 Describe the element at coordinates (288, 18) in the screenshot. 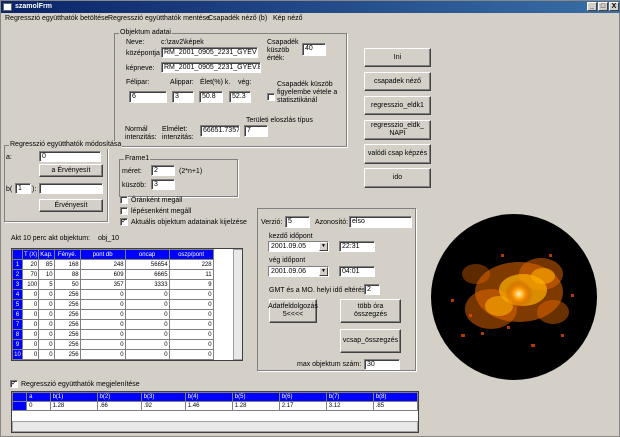

I see `menu-kep-nezo: Kép néző` at that location.